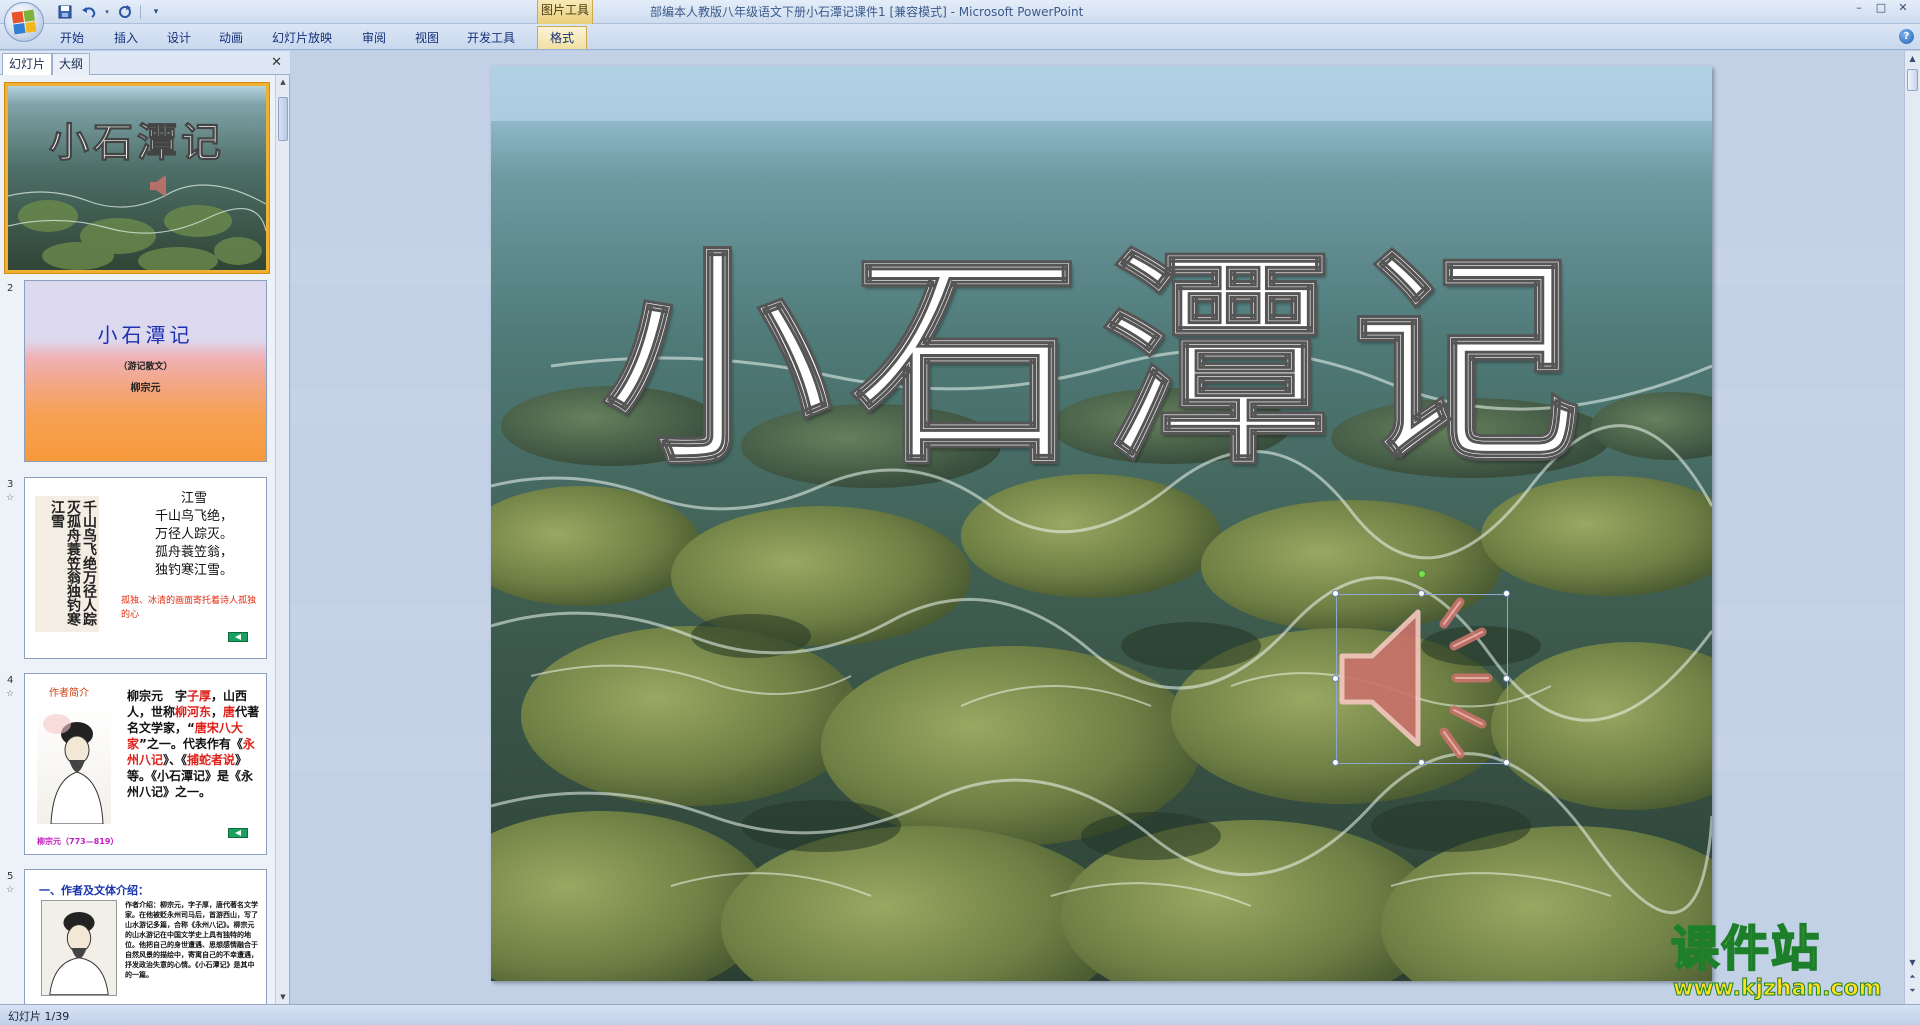  What do you see at coordinates (78, 841) in the screenshot?
I see `thumb-4-caption: 柳宗元（773—819）` at bounding box center [78, 841].